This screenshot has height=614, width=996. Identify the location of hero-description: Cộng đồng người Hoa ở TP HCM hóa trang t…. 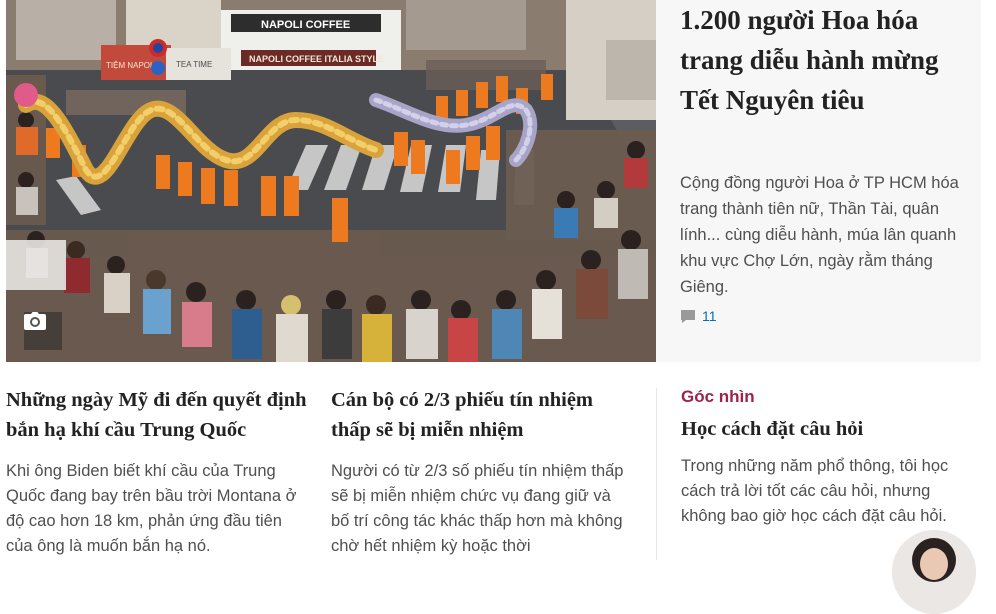
(819, 235).